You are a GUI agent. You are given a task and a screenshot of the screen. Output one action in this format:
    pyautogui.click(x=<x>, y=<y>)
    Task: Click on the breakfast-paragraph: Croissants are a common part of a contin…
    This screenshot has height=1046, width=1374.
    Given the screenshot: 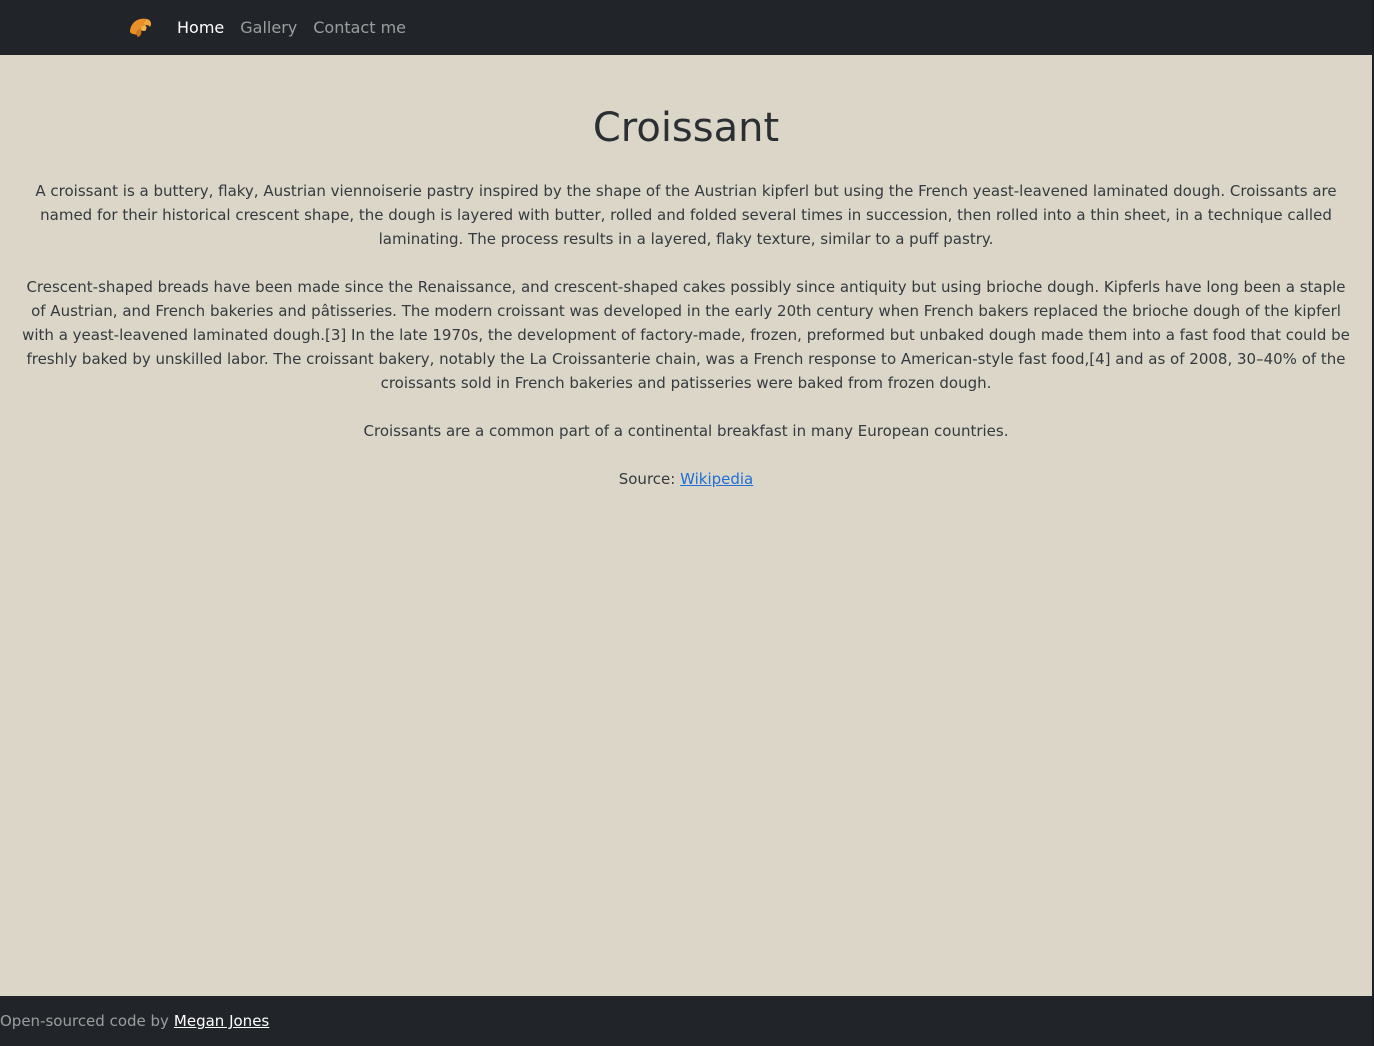 What is the action you would take?
    pyautogui.click(x=686, y=431)
    